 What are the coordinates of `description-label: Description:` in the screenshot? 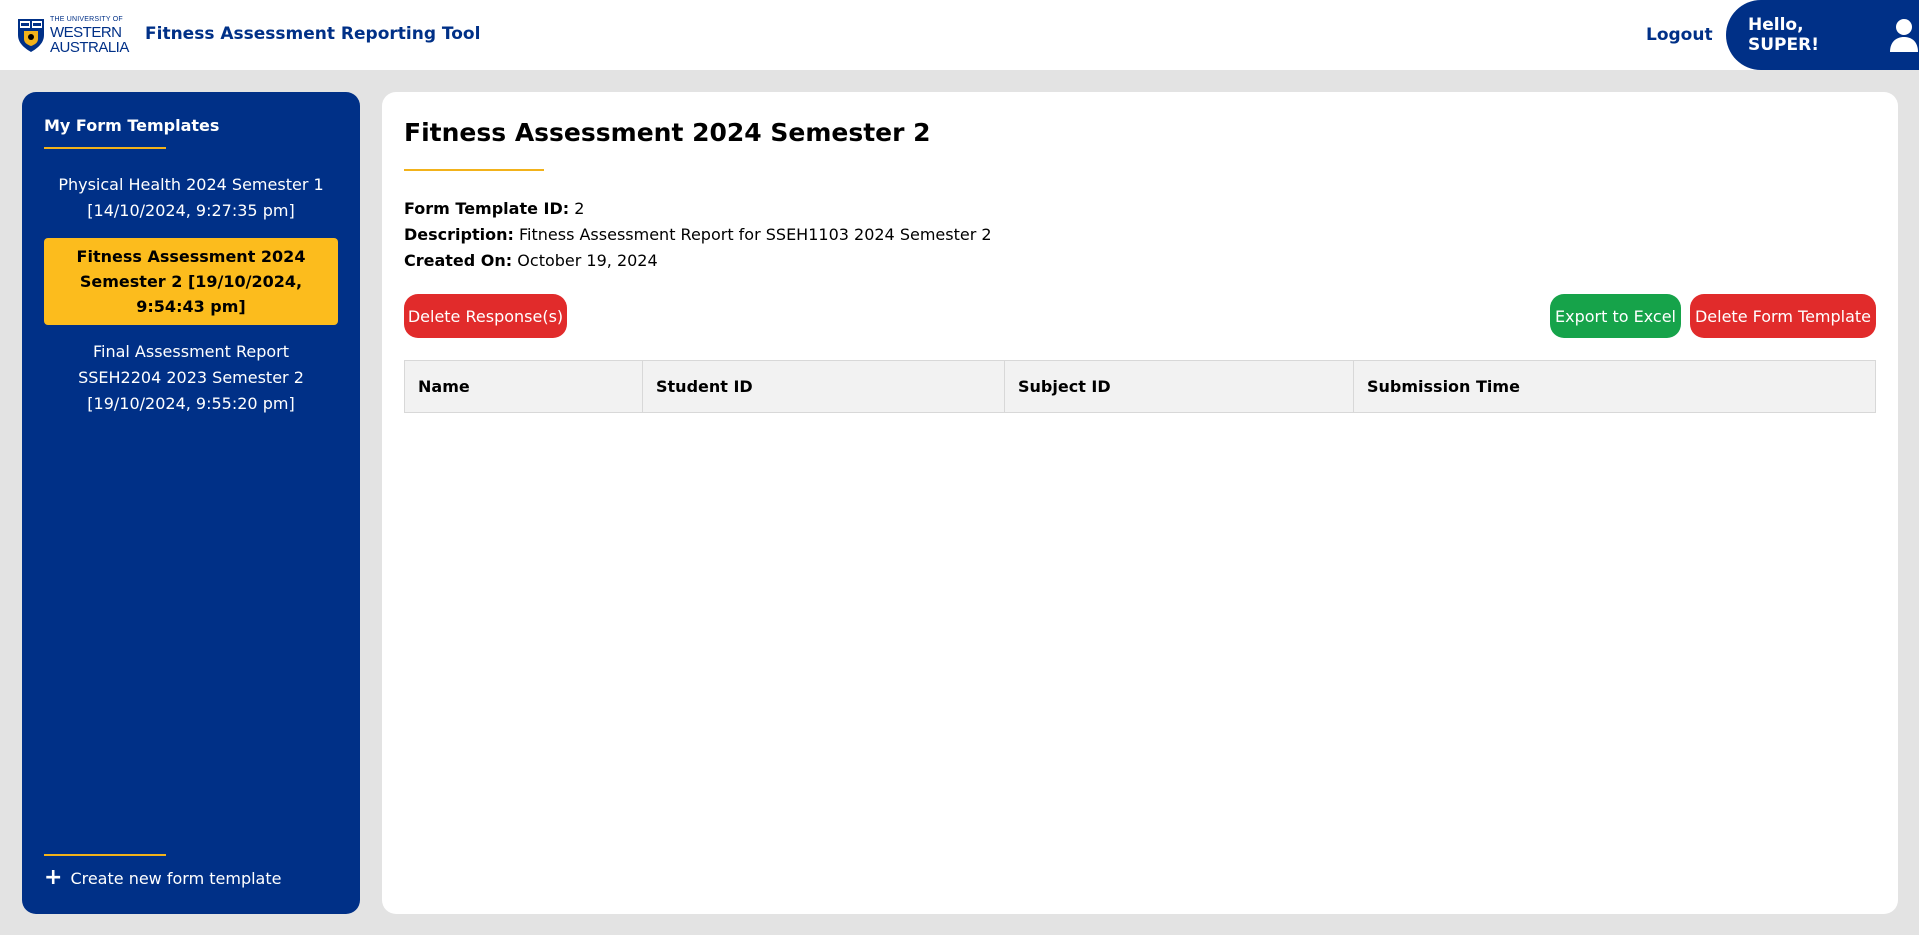 It's located at (459, 234).